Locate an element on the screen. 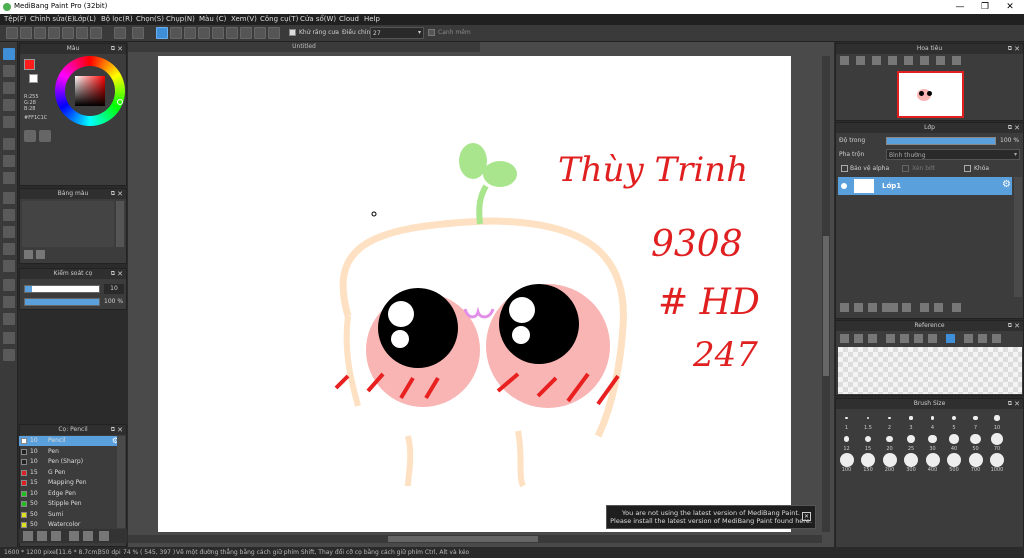  new-layer-8bit-icon is located at coordinates (858, 307).